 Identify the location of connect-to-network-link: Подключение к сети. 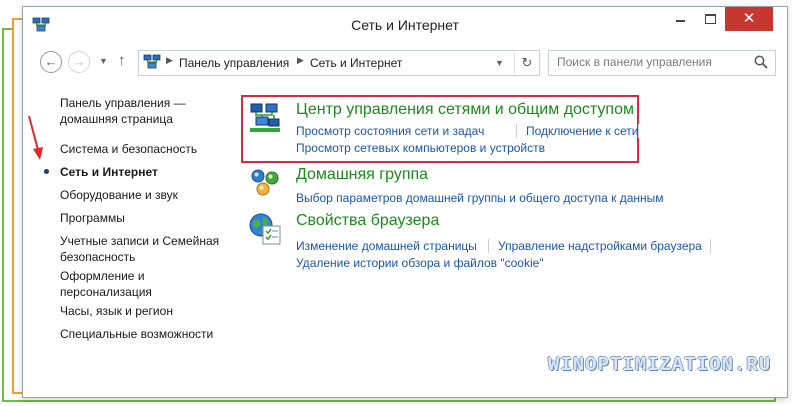
(582, 131).